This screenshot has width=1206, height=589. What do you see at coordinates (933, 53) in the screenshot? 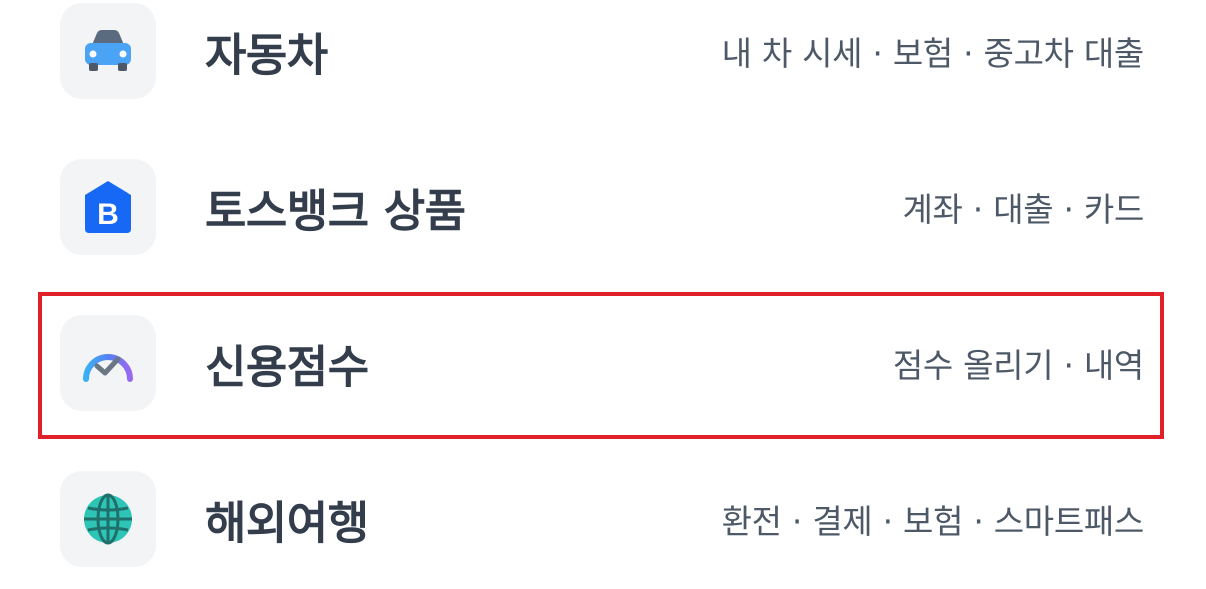
I see `menu-item-subtitle: 내 차 시세 · 보험 · 중고차 대출` at bounding box center [933, 53].